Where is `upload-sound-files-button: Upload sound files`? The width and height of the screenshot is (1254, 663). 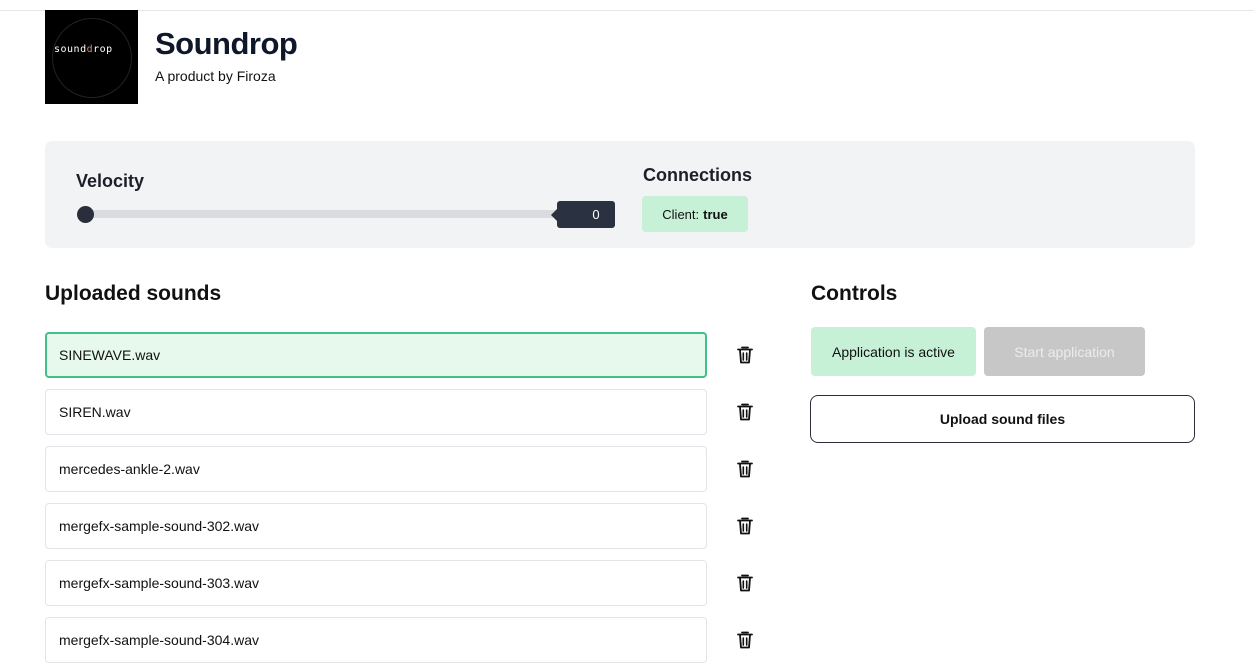
upload-sound-files-button: Upload sound files is located at coordinates (1002, 419).